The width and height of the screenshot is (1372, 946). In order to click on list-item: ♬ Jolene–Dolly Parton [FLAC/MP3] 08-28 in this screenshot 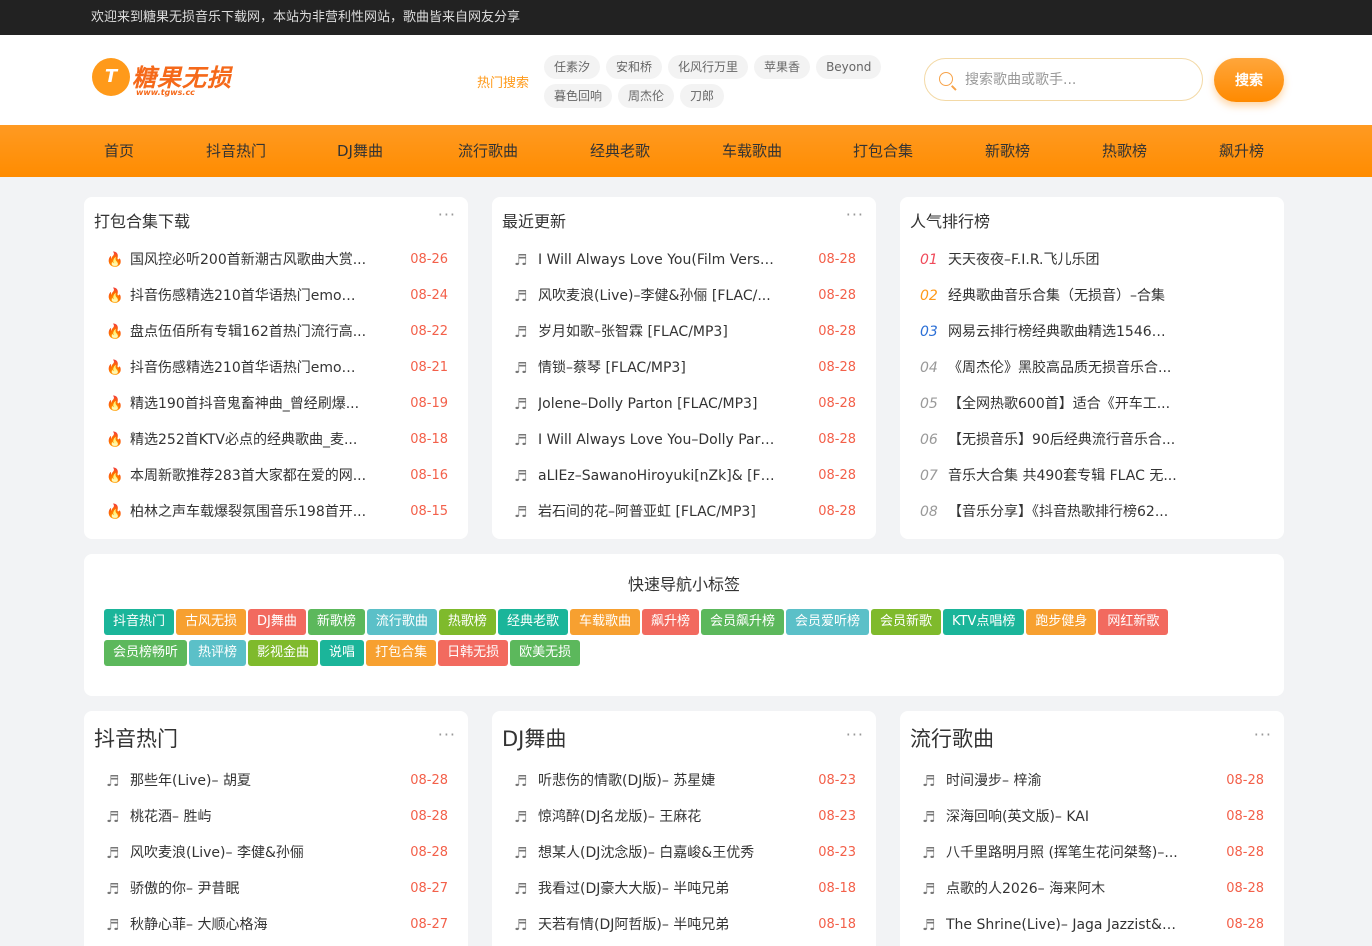, I will do `click(684, 404)`.